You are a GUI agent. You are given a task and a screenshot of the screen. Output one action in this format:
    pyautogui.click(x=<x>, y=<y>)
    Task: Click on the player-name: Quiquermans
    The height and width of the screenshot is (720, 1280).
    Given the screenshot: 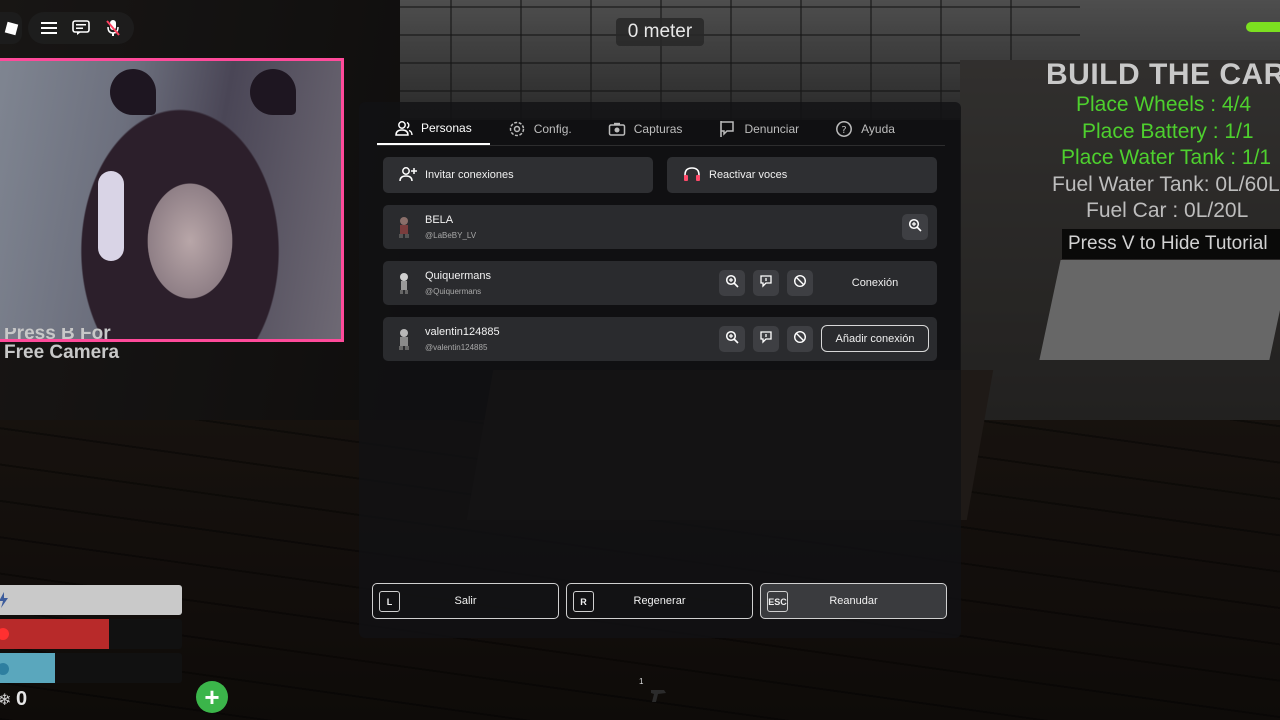 What is the action you would take?
    pyautogui.click(x=458, y=276)
    